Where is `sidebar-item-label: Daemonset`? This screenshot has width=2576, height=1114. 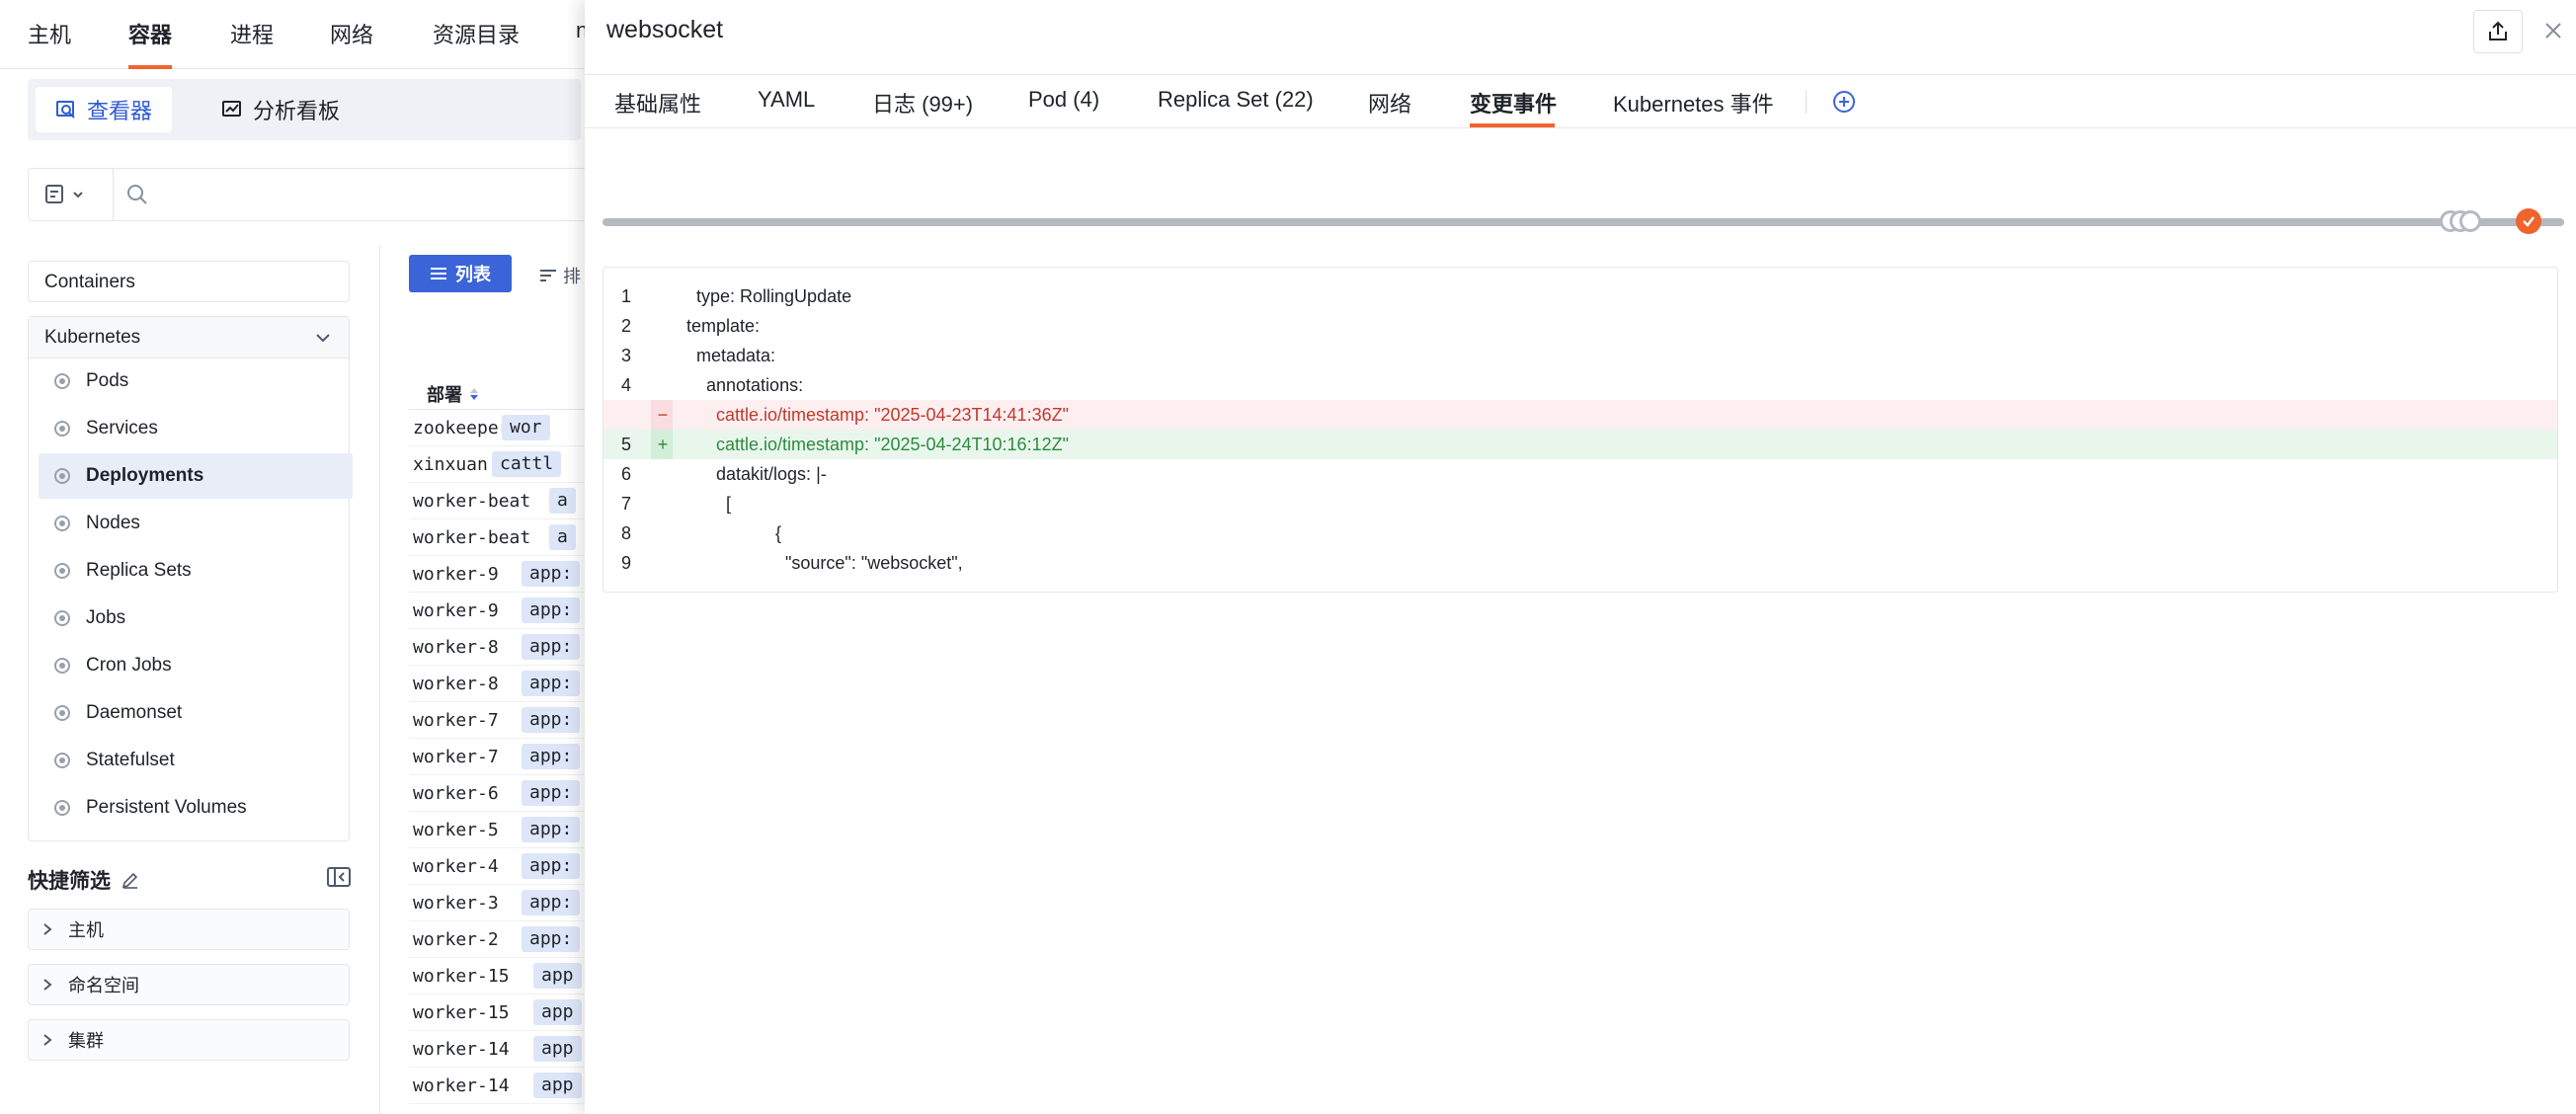 sidebar-item-label: Daemonset is located at coordinates (134, 712).